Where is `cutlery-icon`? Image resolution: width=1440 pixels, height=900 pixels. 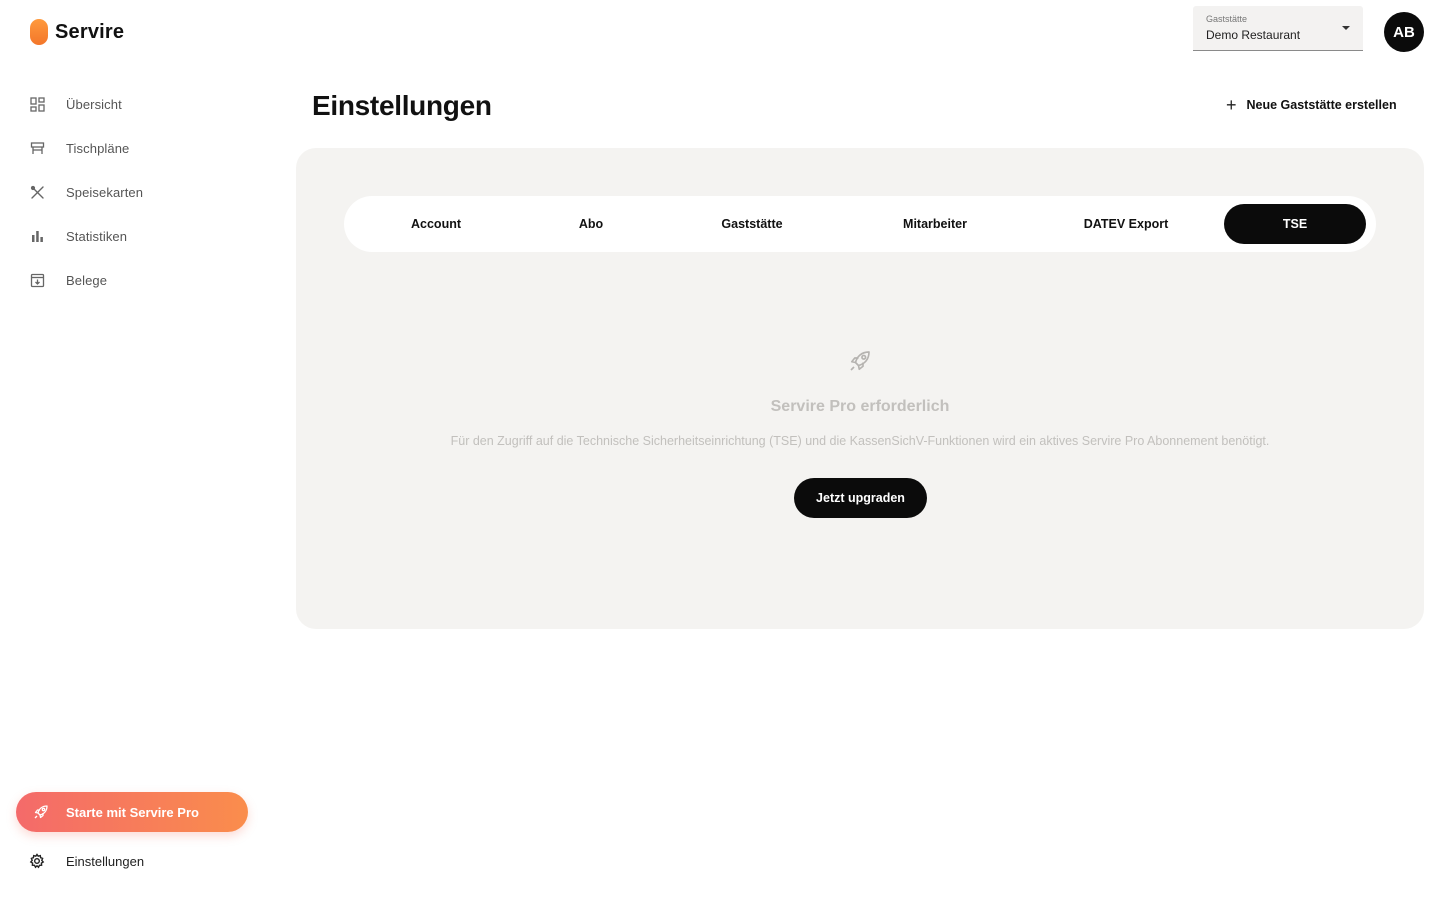
cutlery-icon is located at coordinates (37, 192).